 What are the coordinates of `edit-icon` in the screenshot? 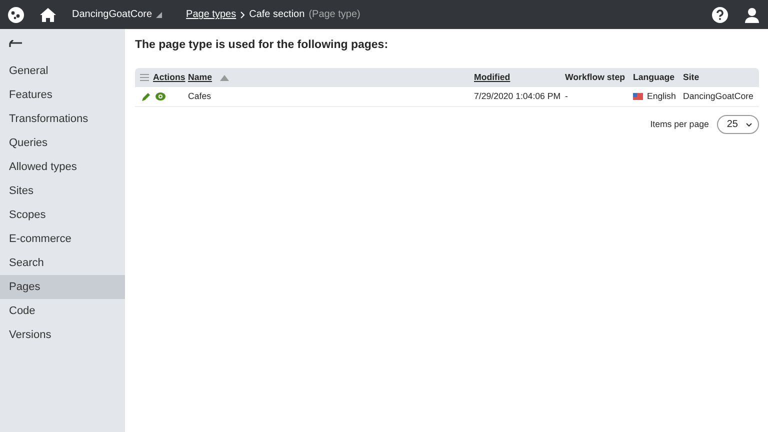 It's located at (146, 97).